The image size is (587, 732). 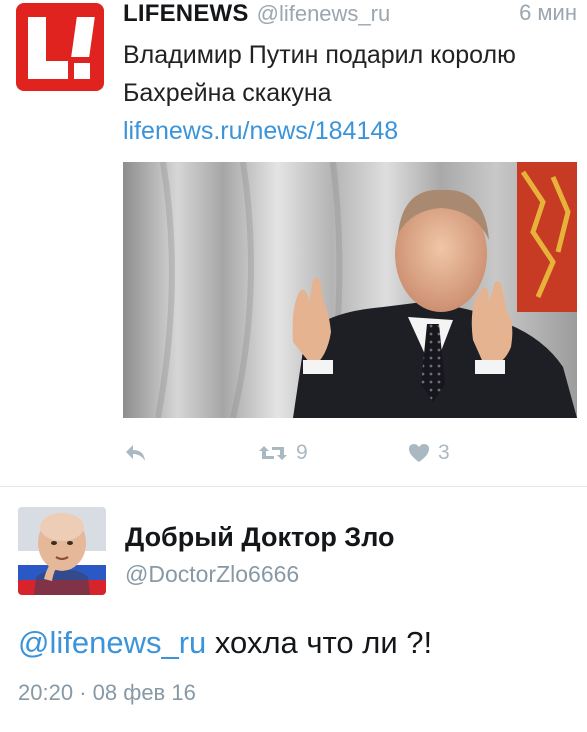 What do you see at coordinates (319, 642) in the screenshot?
I see `reply-body: хохла что ли ?!` at bounding box center [319, 642].